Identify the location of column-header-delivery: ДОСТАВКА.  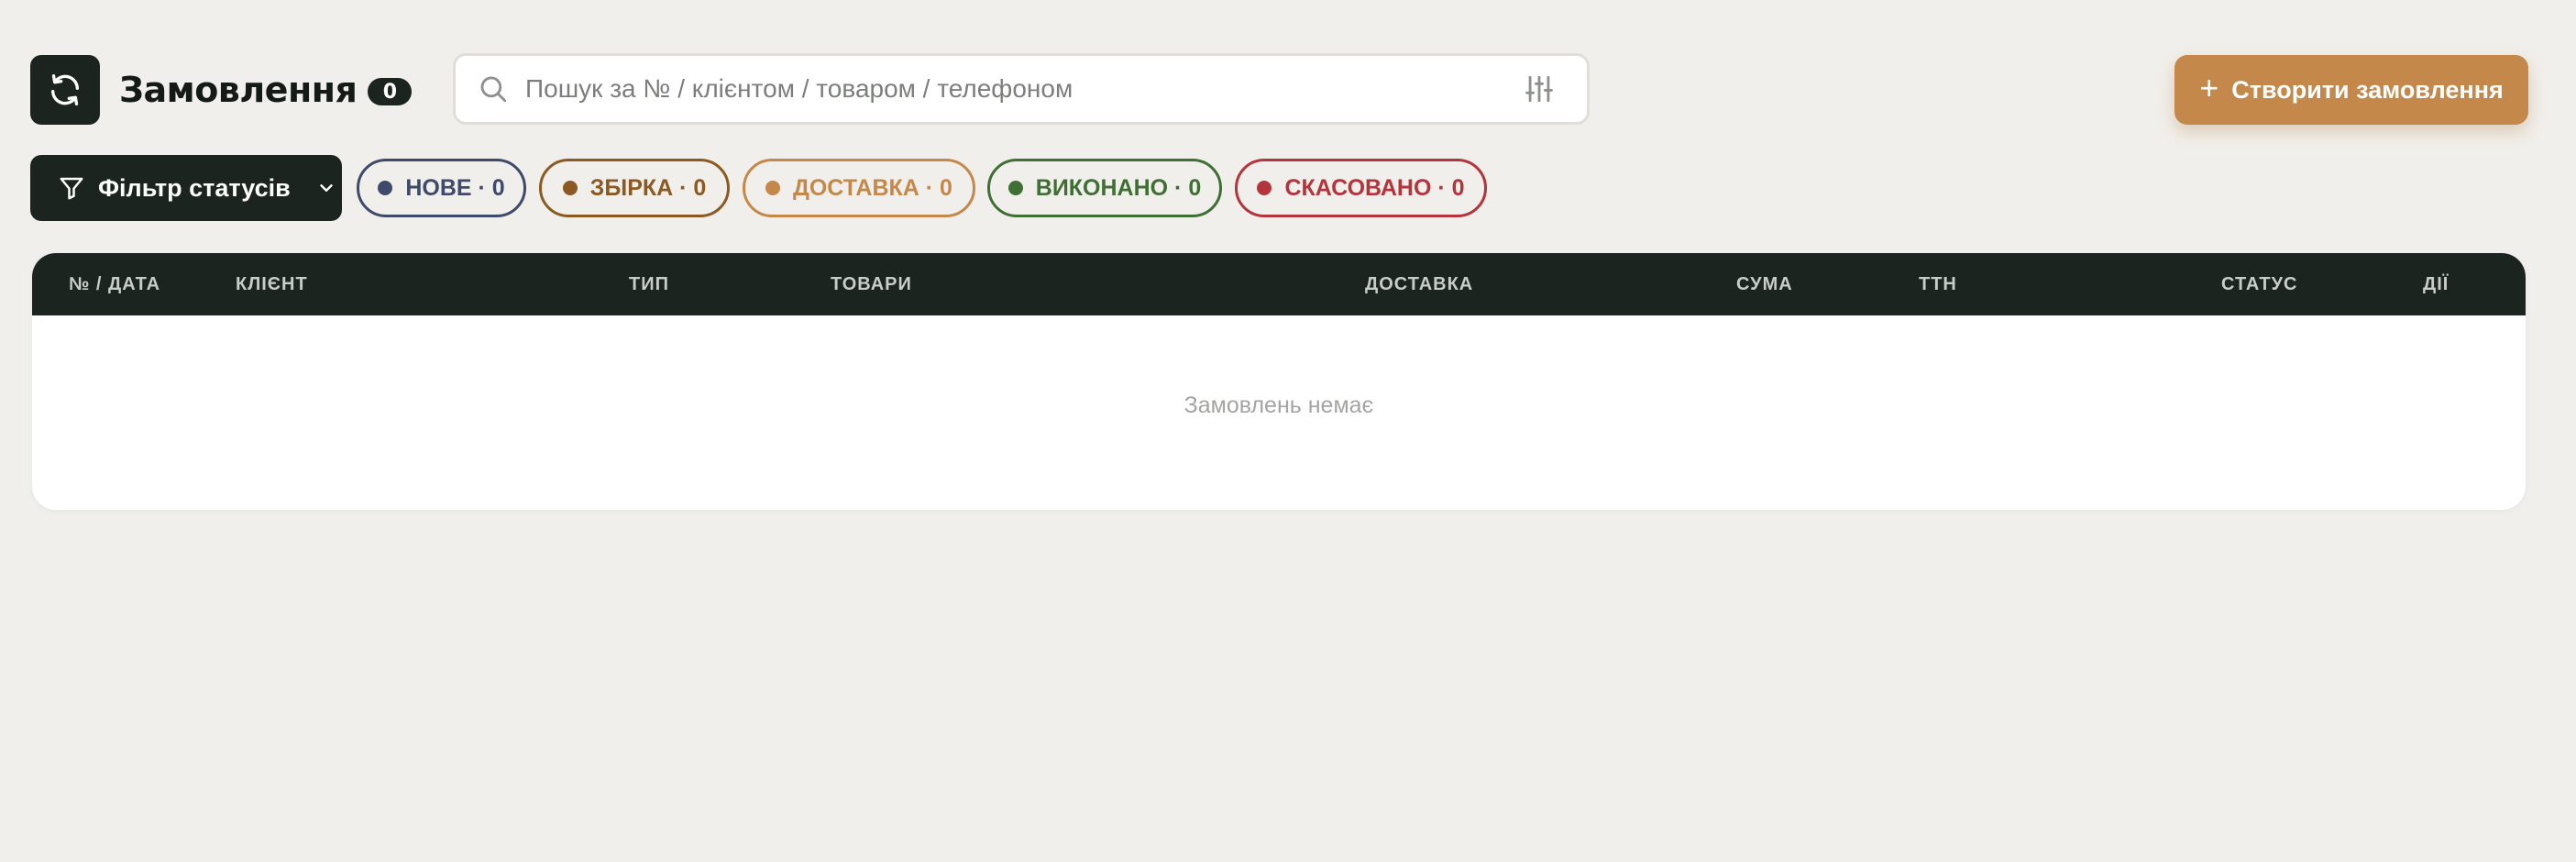
(1419, 284).